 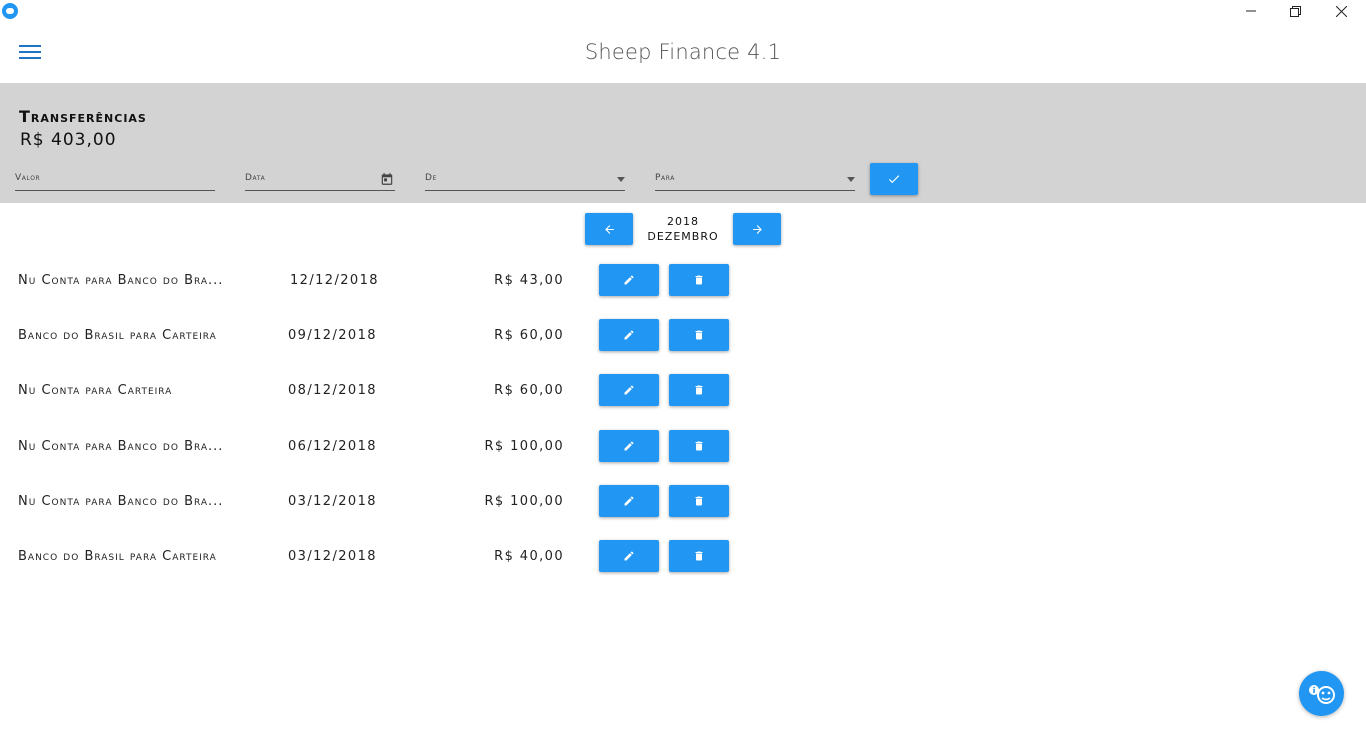 I want to click on previous-month-button, so click(x=609, y=229).